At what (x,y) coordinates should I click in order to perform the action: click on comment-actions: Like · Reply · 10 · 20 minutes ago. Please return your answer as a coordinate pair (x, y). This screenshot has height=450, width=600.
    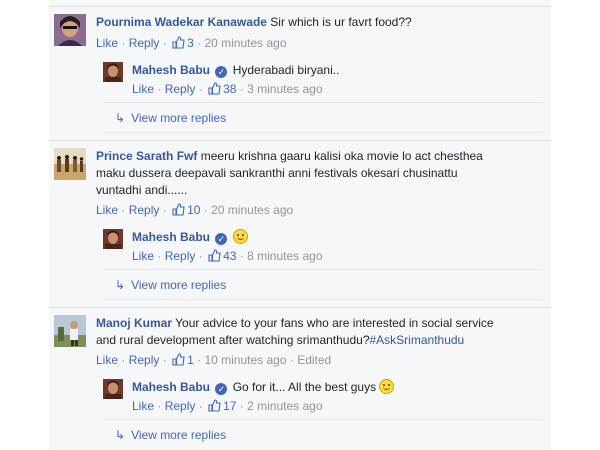
    Looking at the image, I should click on (195, 210).